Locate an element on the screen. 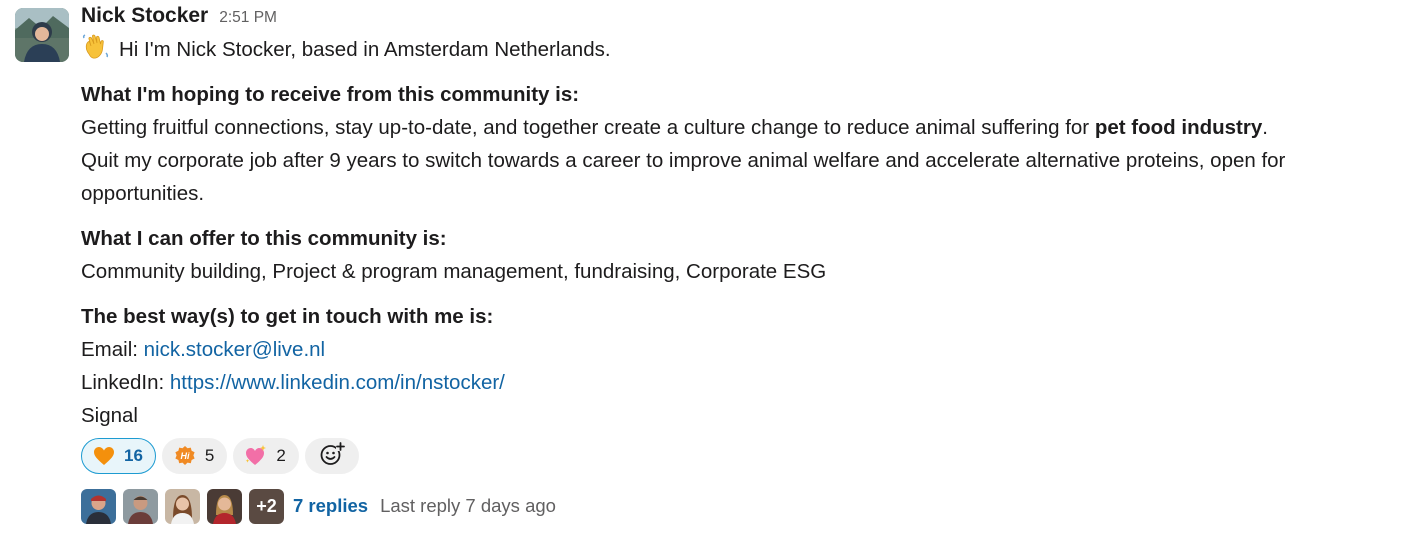 The width and height of the screenshot is (1410, 536). orange-heart-icon is located at coordinates (104, 456).